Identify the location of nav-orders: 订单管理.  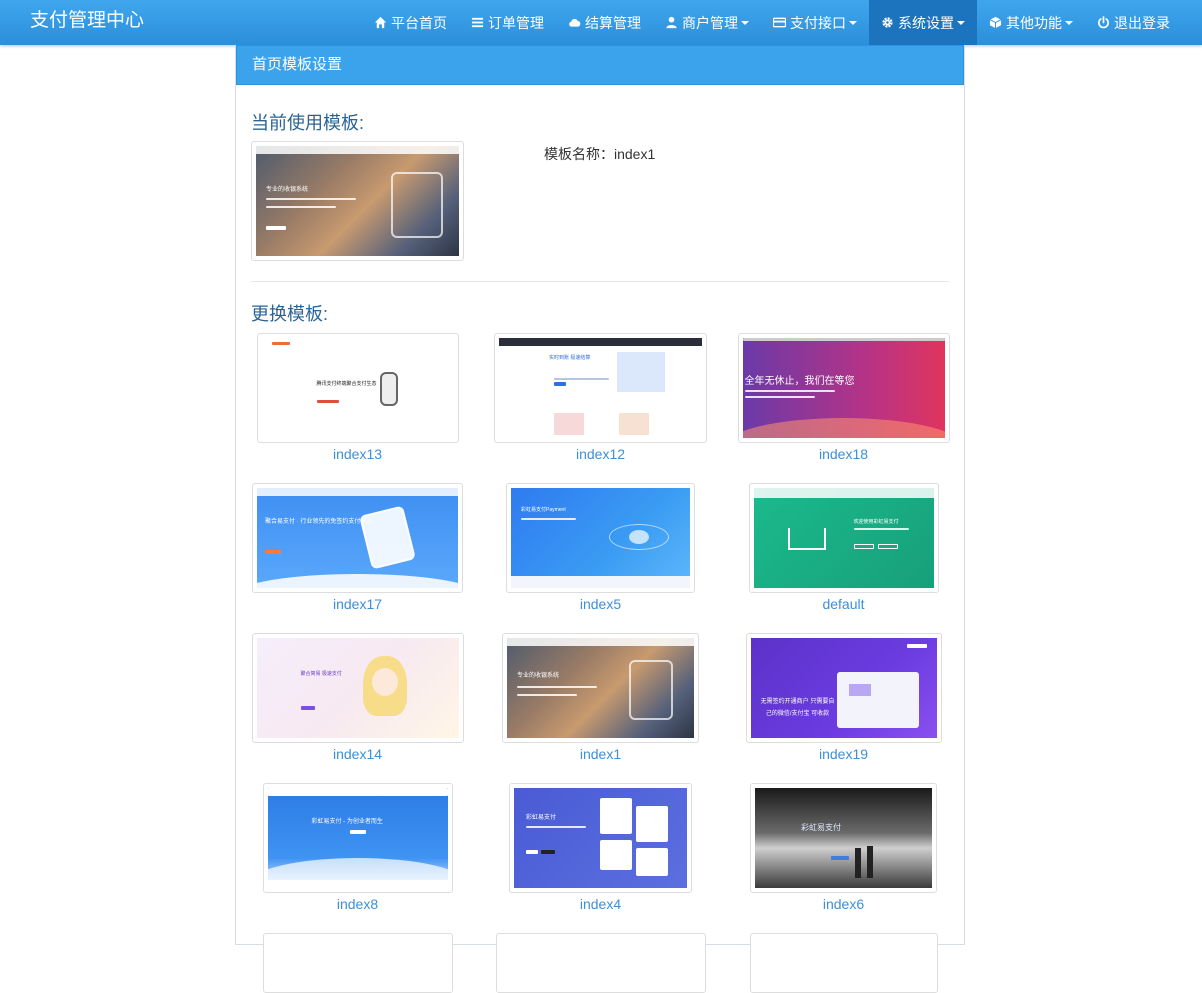
(507, 22).